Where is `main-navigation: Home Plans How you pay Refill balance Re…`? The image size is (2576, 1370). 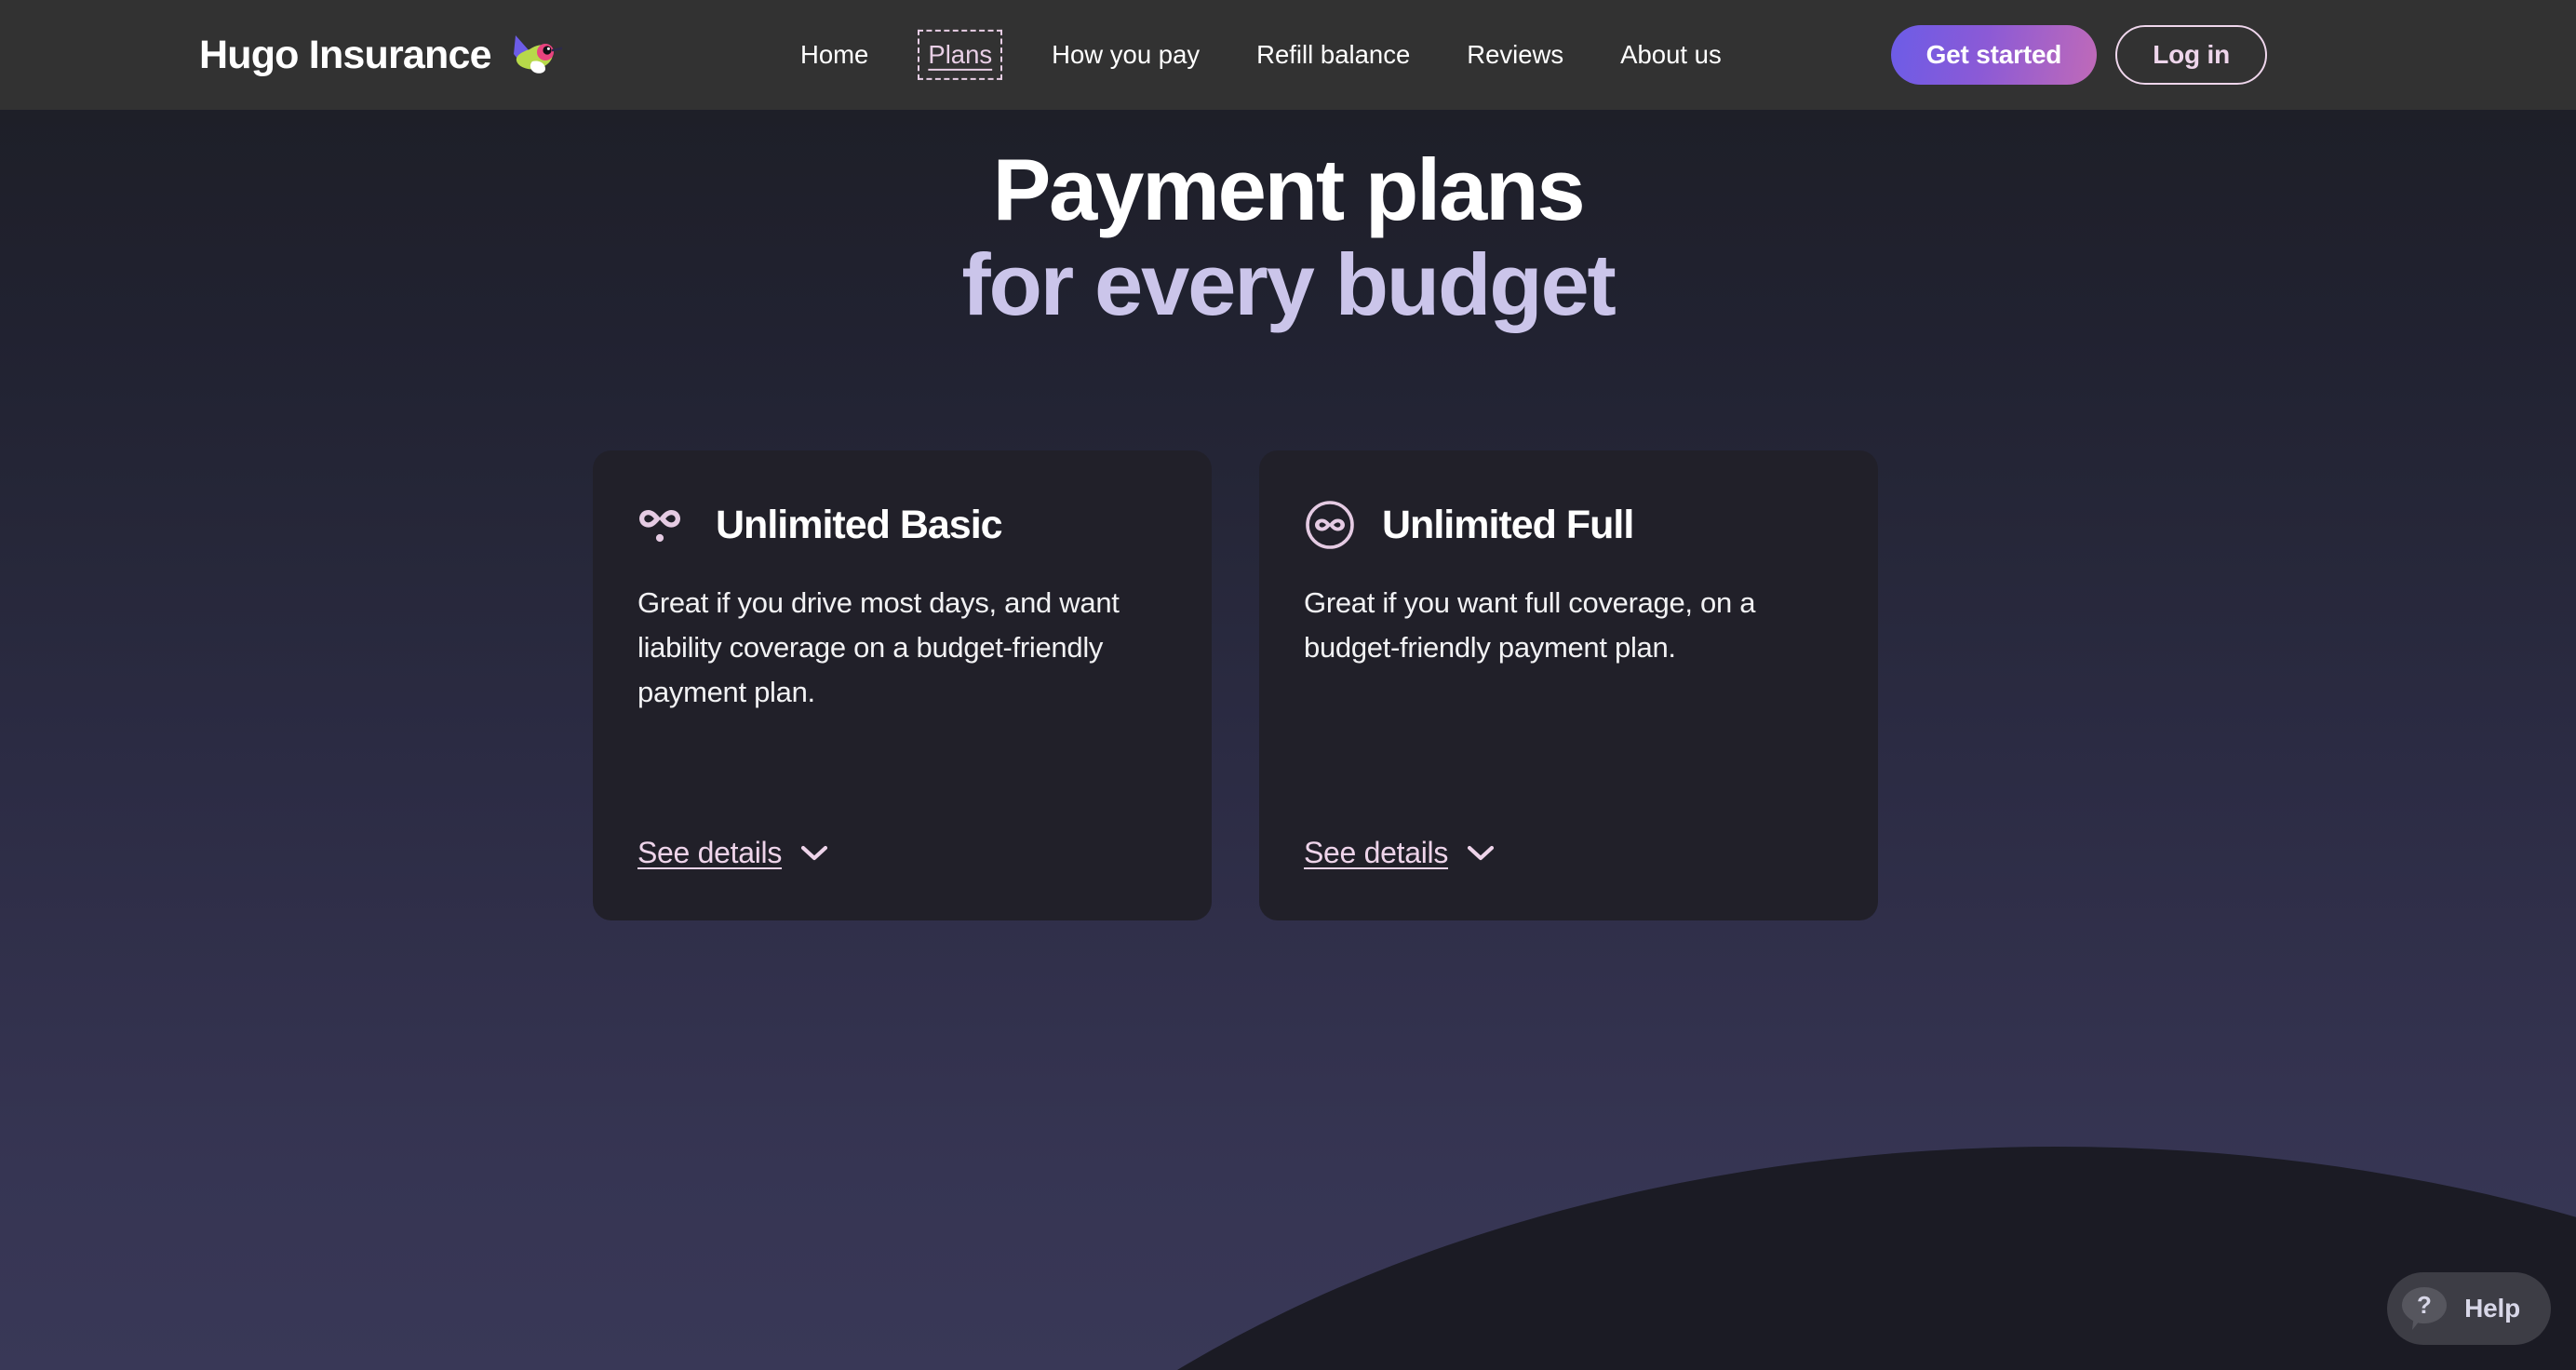 main-navigation: Home Plans How you pay Refill balance Re… is located at coordinates (1261, 55).